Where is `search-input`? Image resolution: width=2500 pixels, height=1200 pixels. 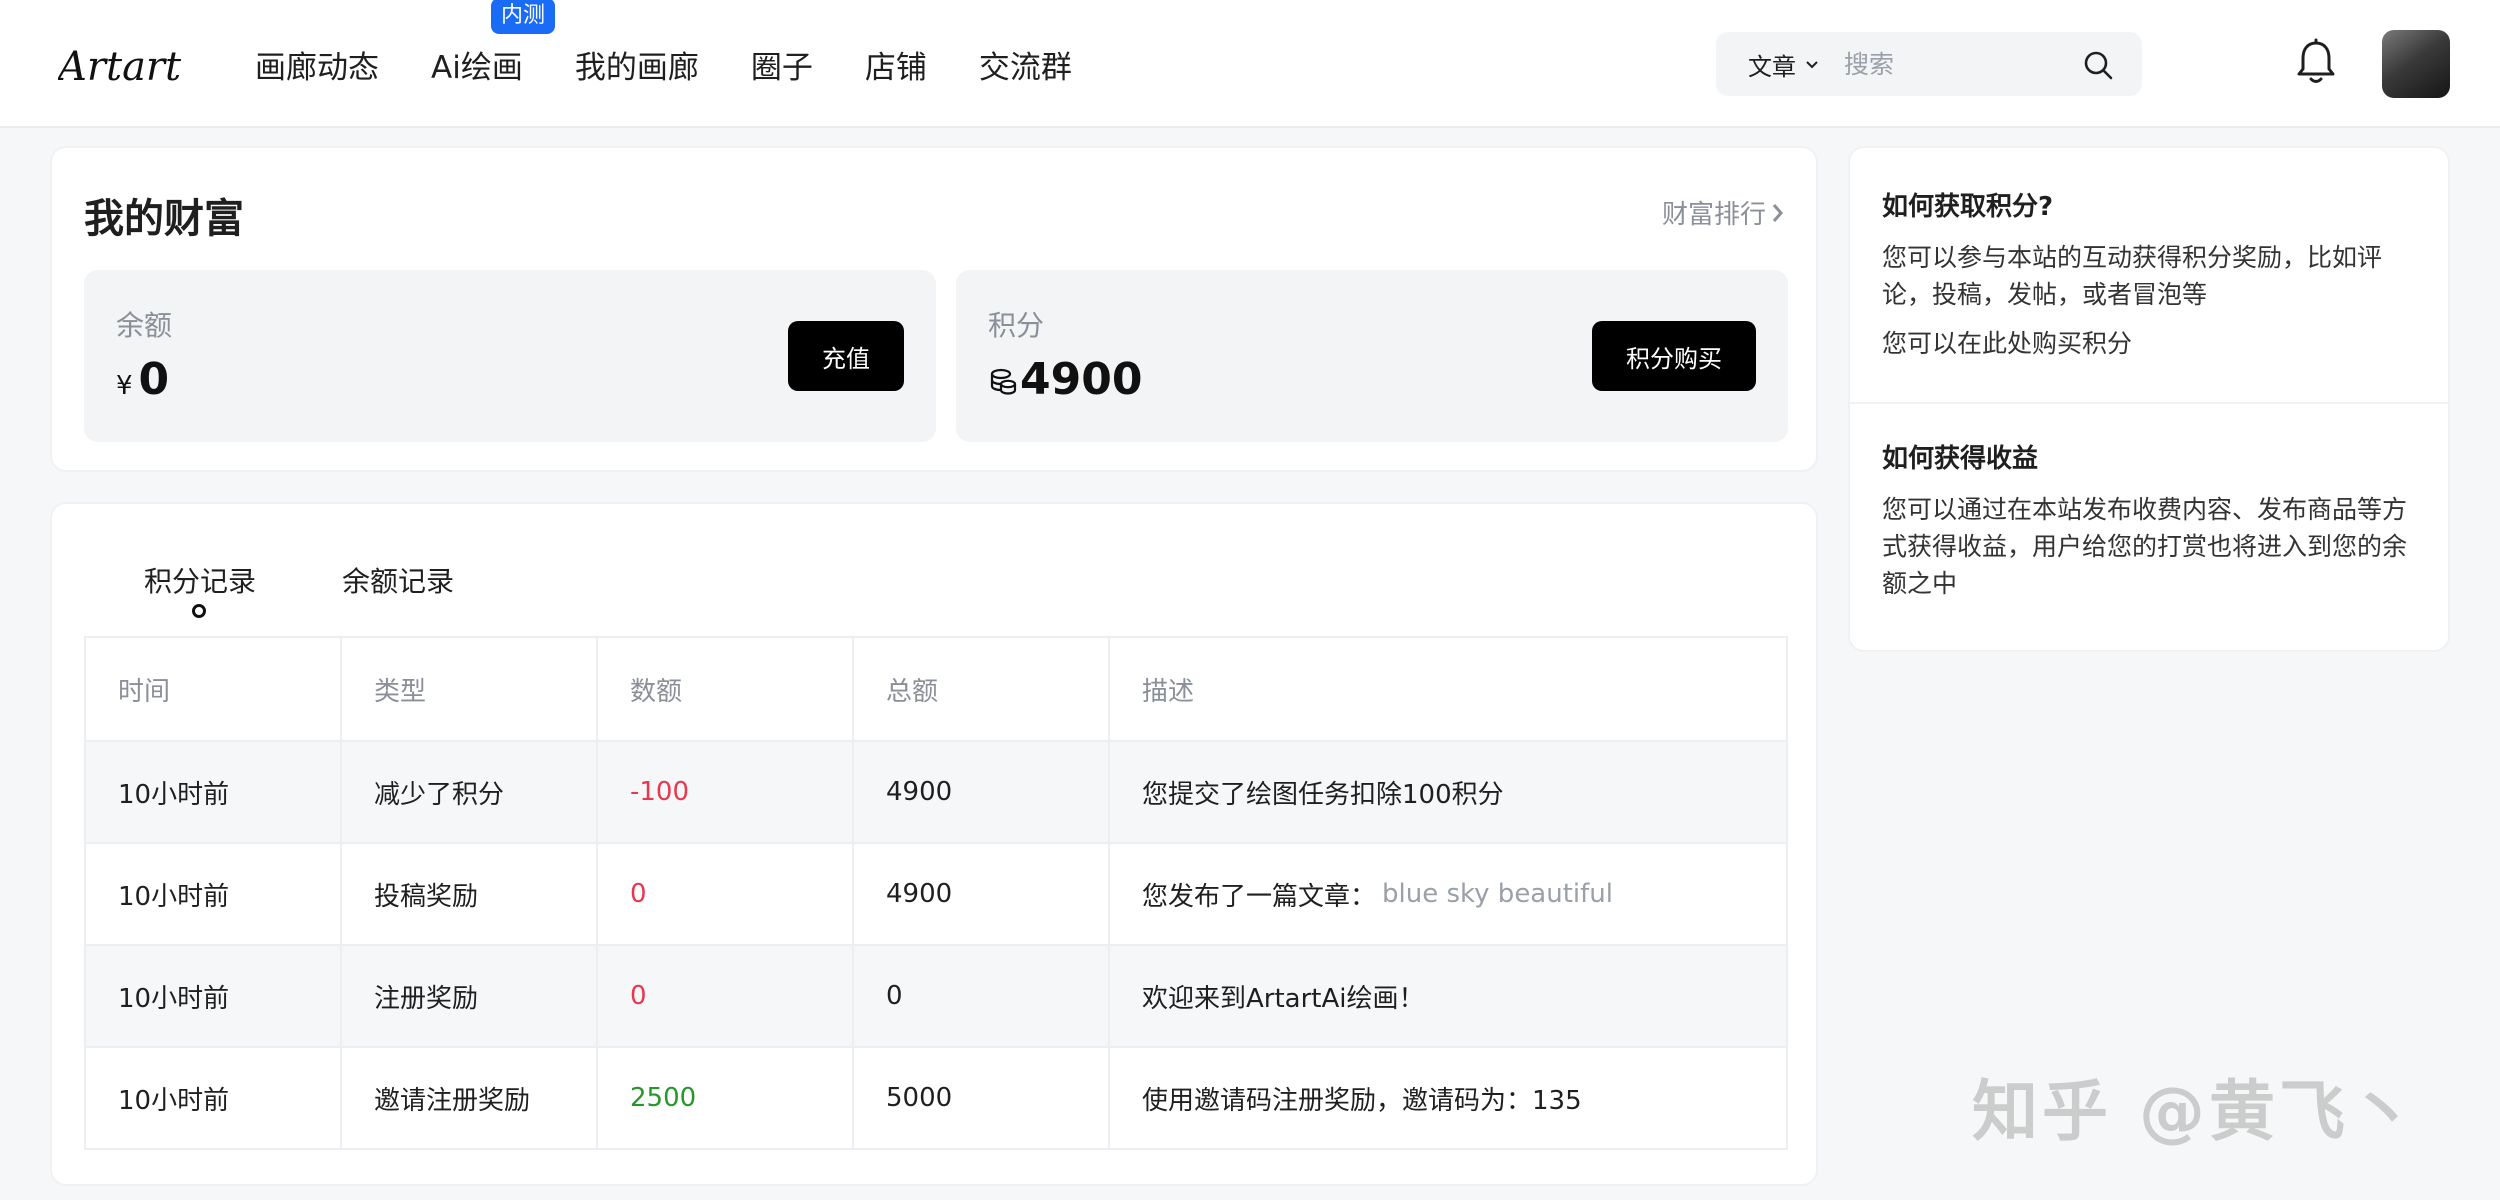 search-input is located at coordinates (1954, 64).